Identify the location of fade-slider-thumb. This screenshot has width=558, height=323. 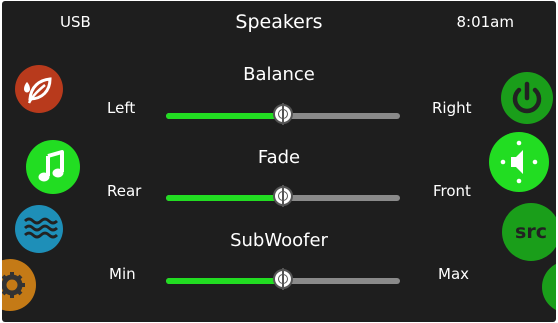
(283, 196).